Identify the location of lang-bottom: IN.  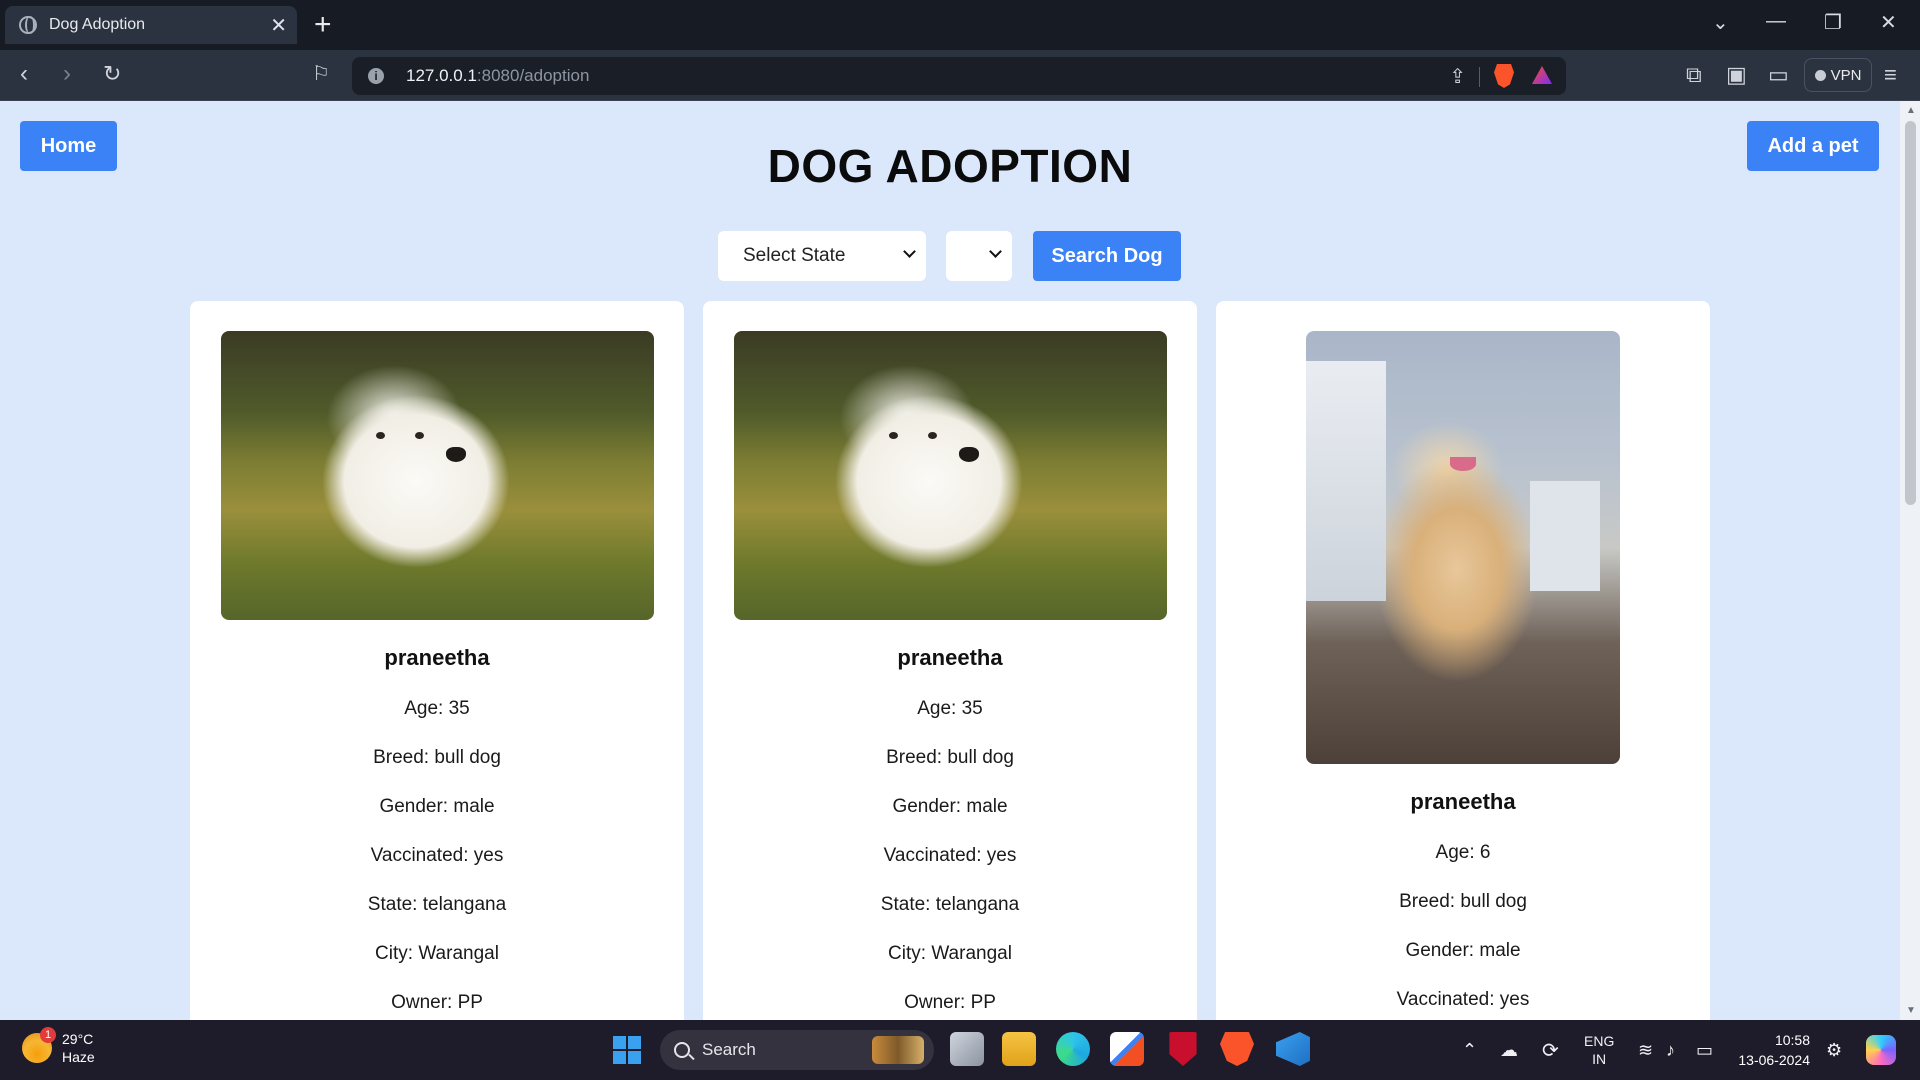
(1599, 1059).